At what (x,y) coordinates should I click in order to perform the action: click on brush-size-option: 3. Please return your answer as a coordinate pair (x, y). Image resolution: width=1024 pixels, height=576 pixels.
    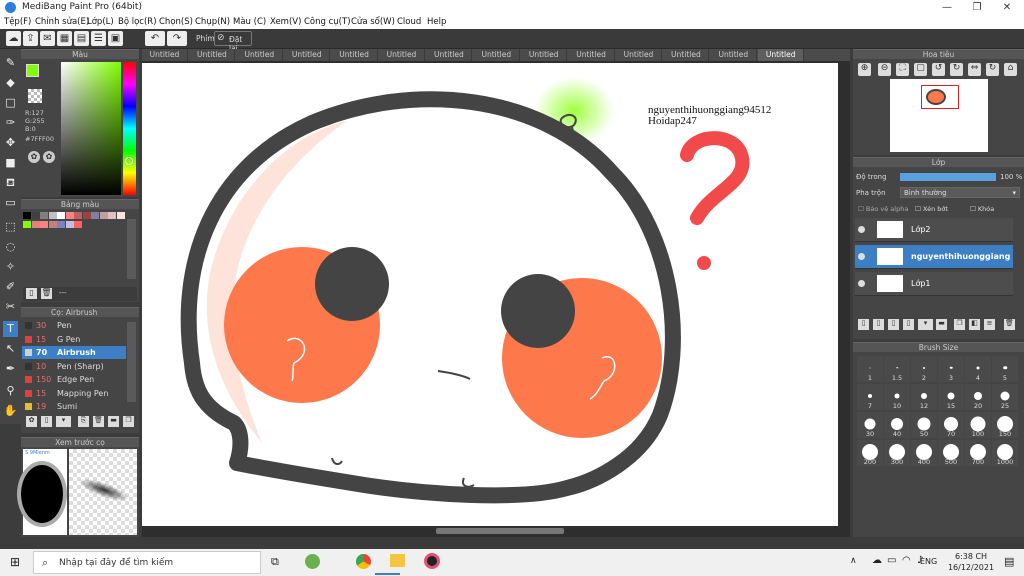
    Looking at the image, I should click on (951, 369).